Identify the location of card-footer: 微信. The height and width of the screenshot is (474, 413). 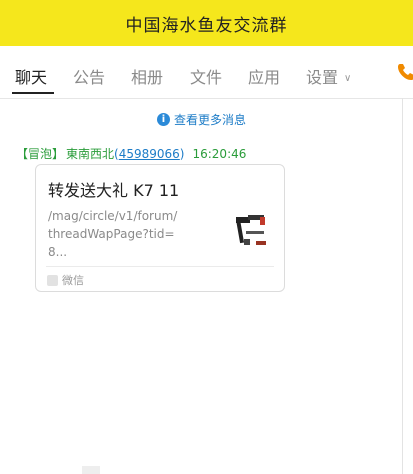
(65, 280).